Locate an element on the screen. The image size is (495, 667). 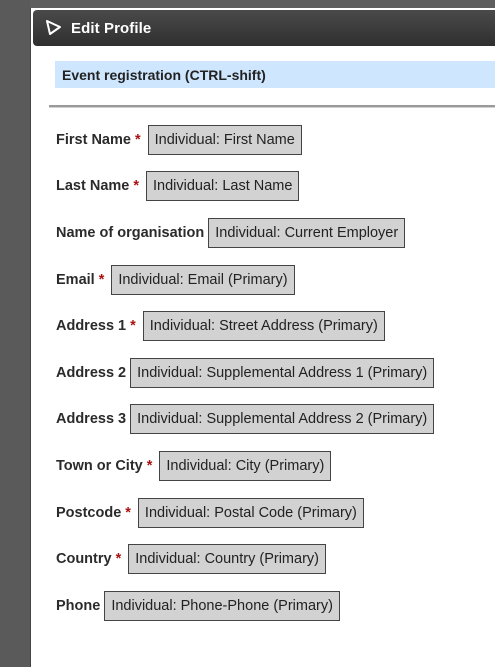
pencil-edit-icon is located at coordinates (54, 28).